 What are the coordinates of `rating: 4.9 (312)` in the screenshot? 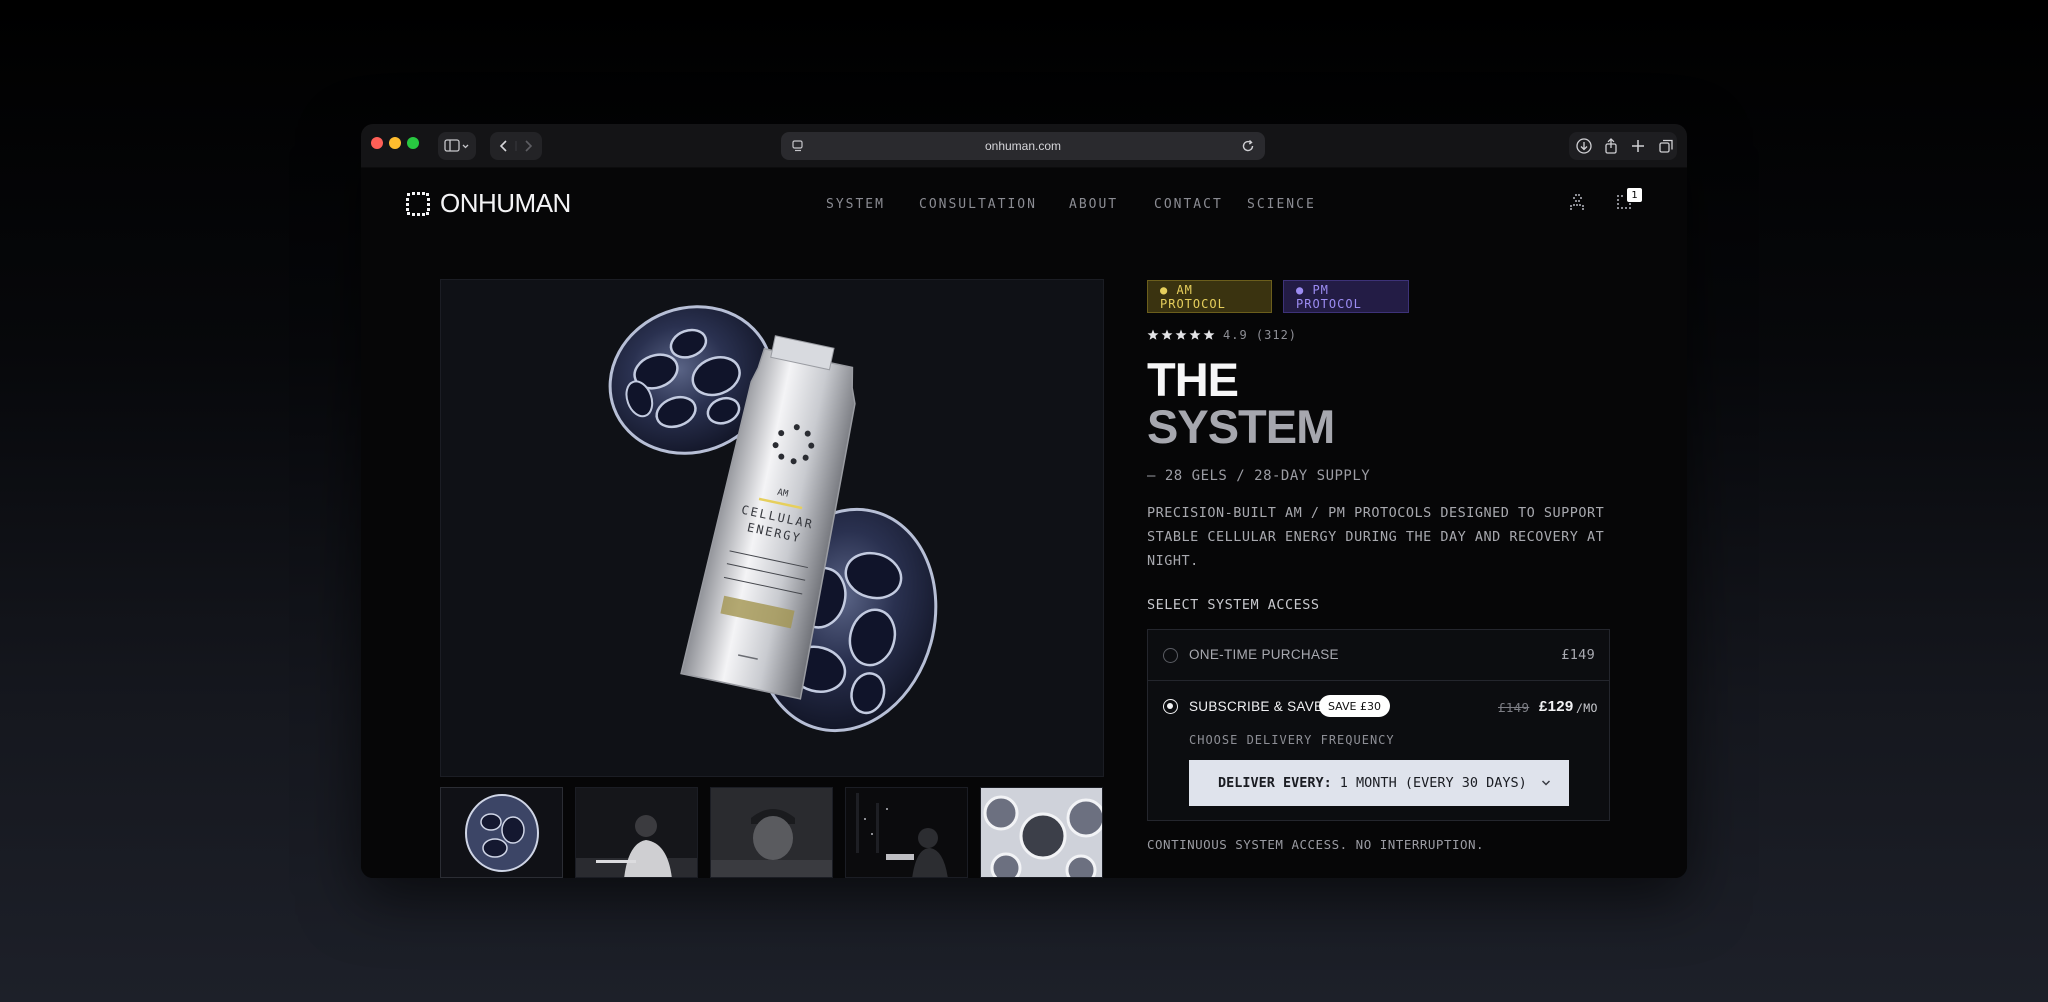 It's located at (1222, 335).